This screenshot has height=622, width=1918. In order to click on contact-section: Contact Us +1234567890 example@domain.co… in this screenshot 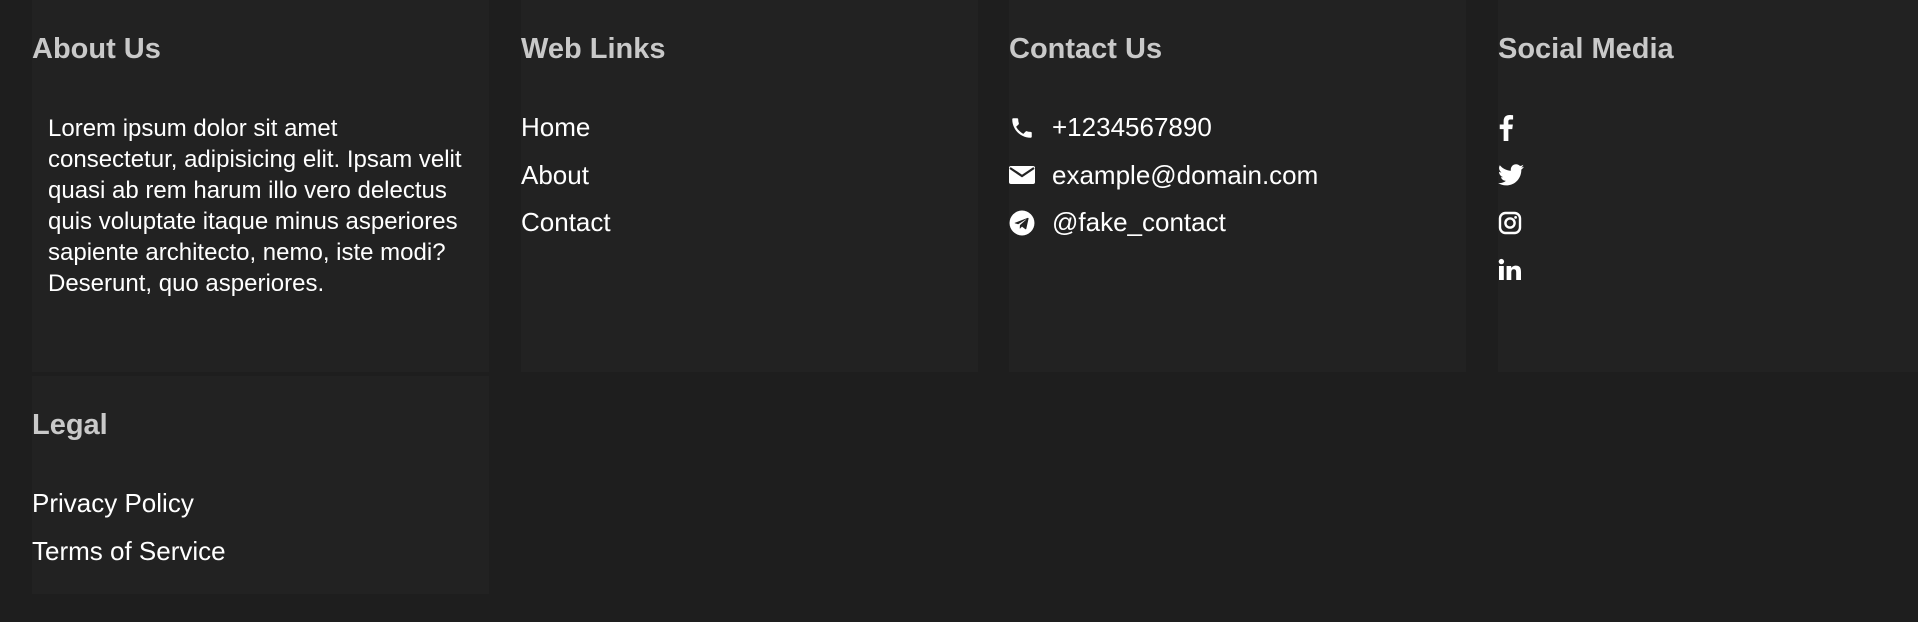, I will do `click(1237, 186)`.